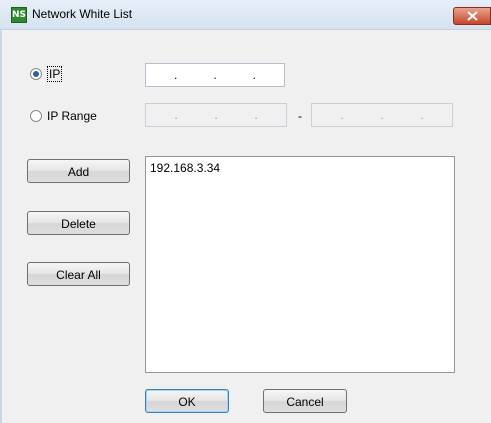 Image resolution: width=491 pixels, height=423 pixels. What do you see at coordinates (78, 171) in the screenshot?
I see `add-button: Add` at bounding box center [78, 171].